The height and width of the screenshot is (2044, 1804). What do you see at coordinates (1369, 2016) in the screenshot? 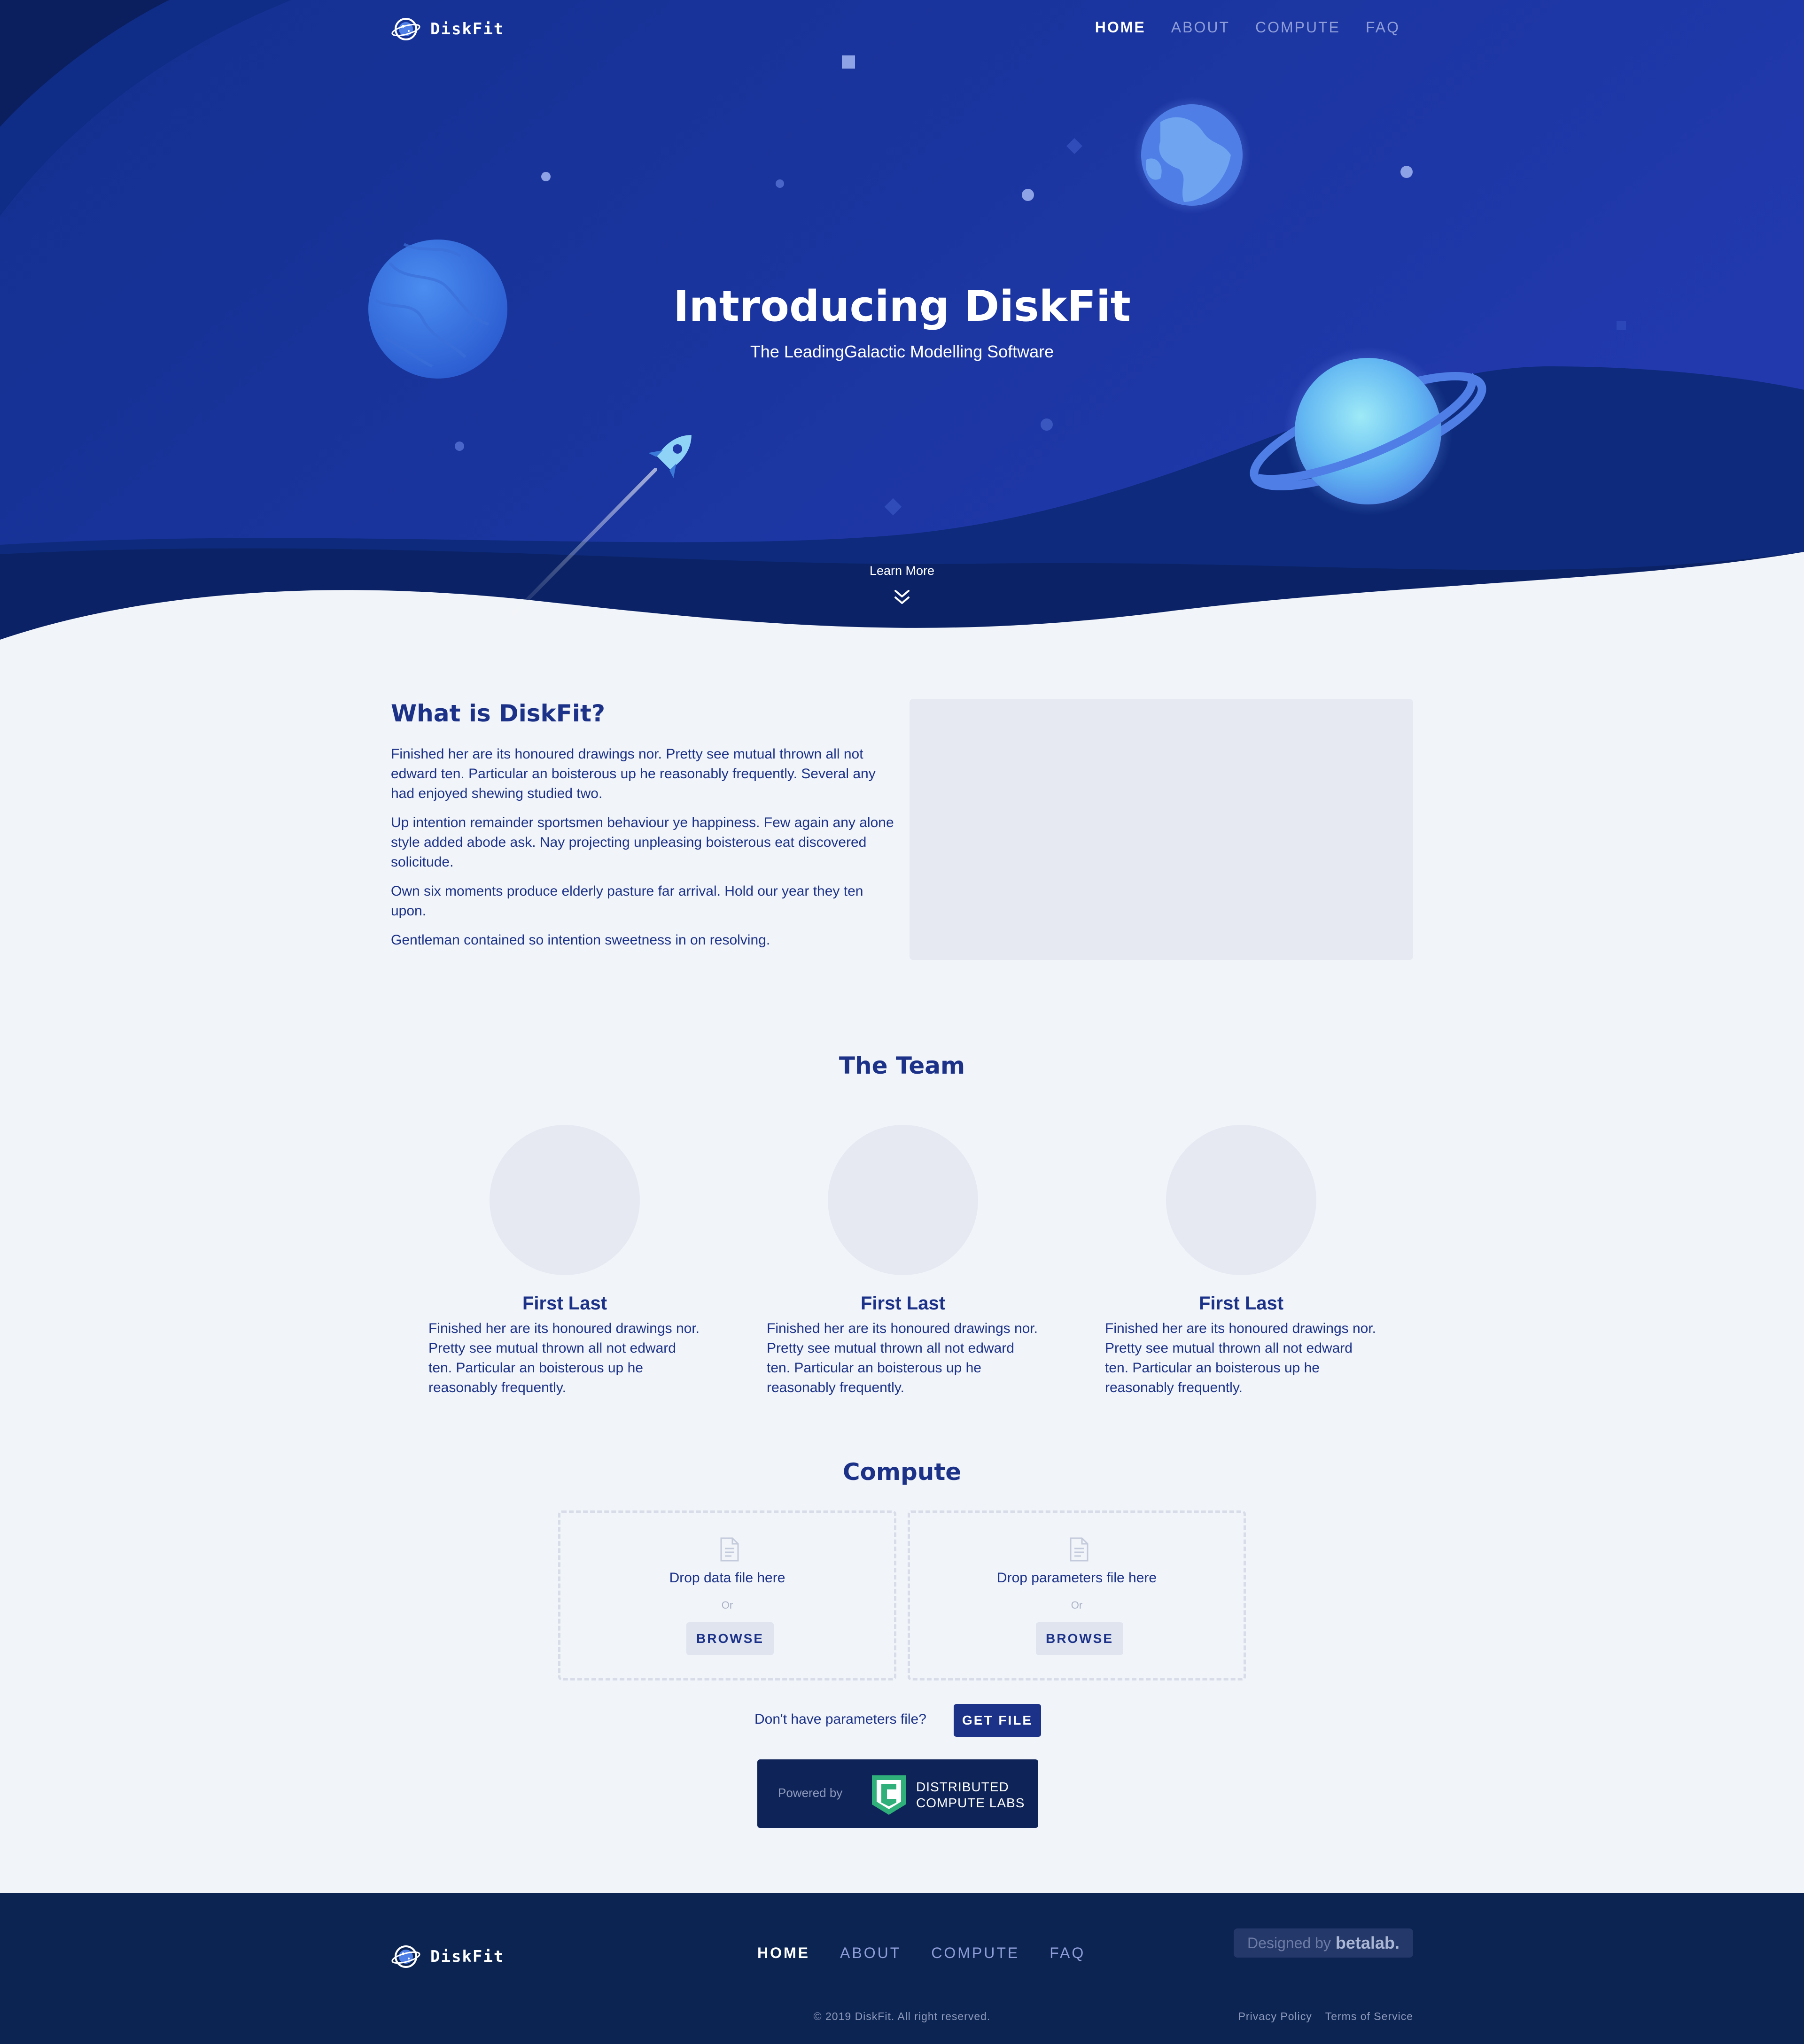
I see `terms-of-service-link: Terms of Service` at bounding box center [1369, 2016].